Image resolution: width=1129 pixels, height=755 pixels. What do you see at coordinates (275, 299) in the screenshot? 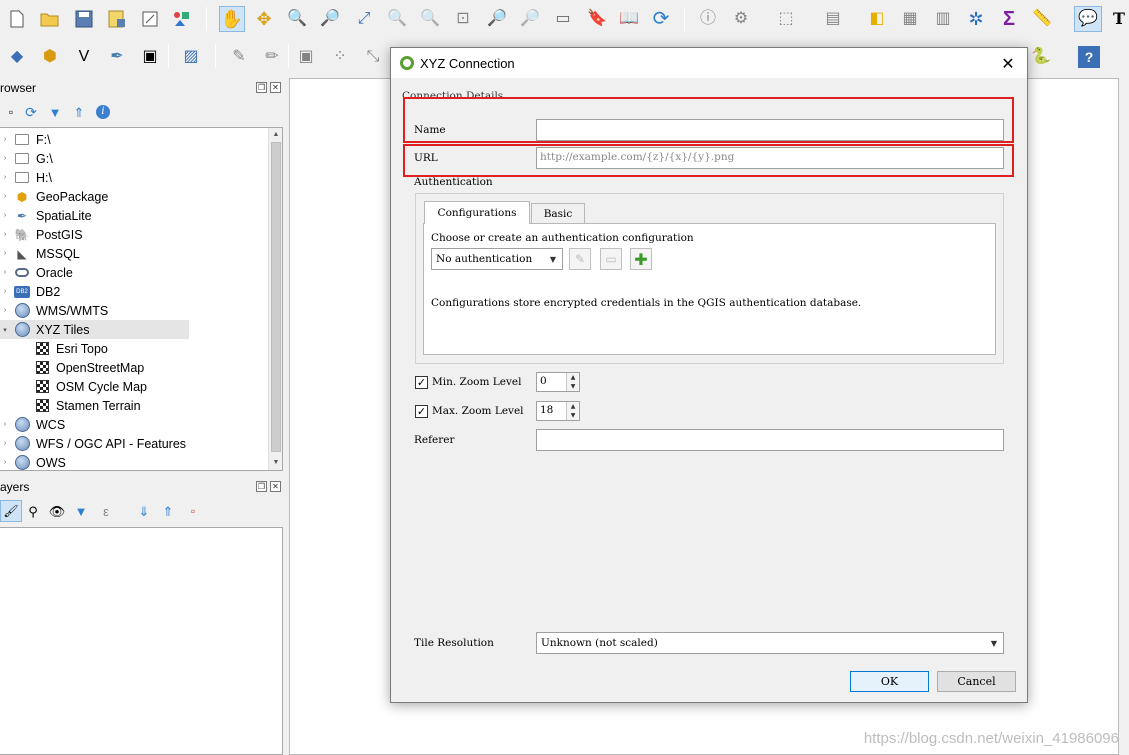
I see `browser-scrollbar: ▲ ▼` at bounding box center [275, 299].